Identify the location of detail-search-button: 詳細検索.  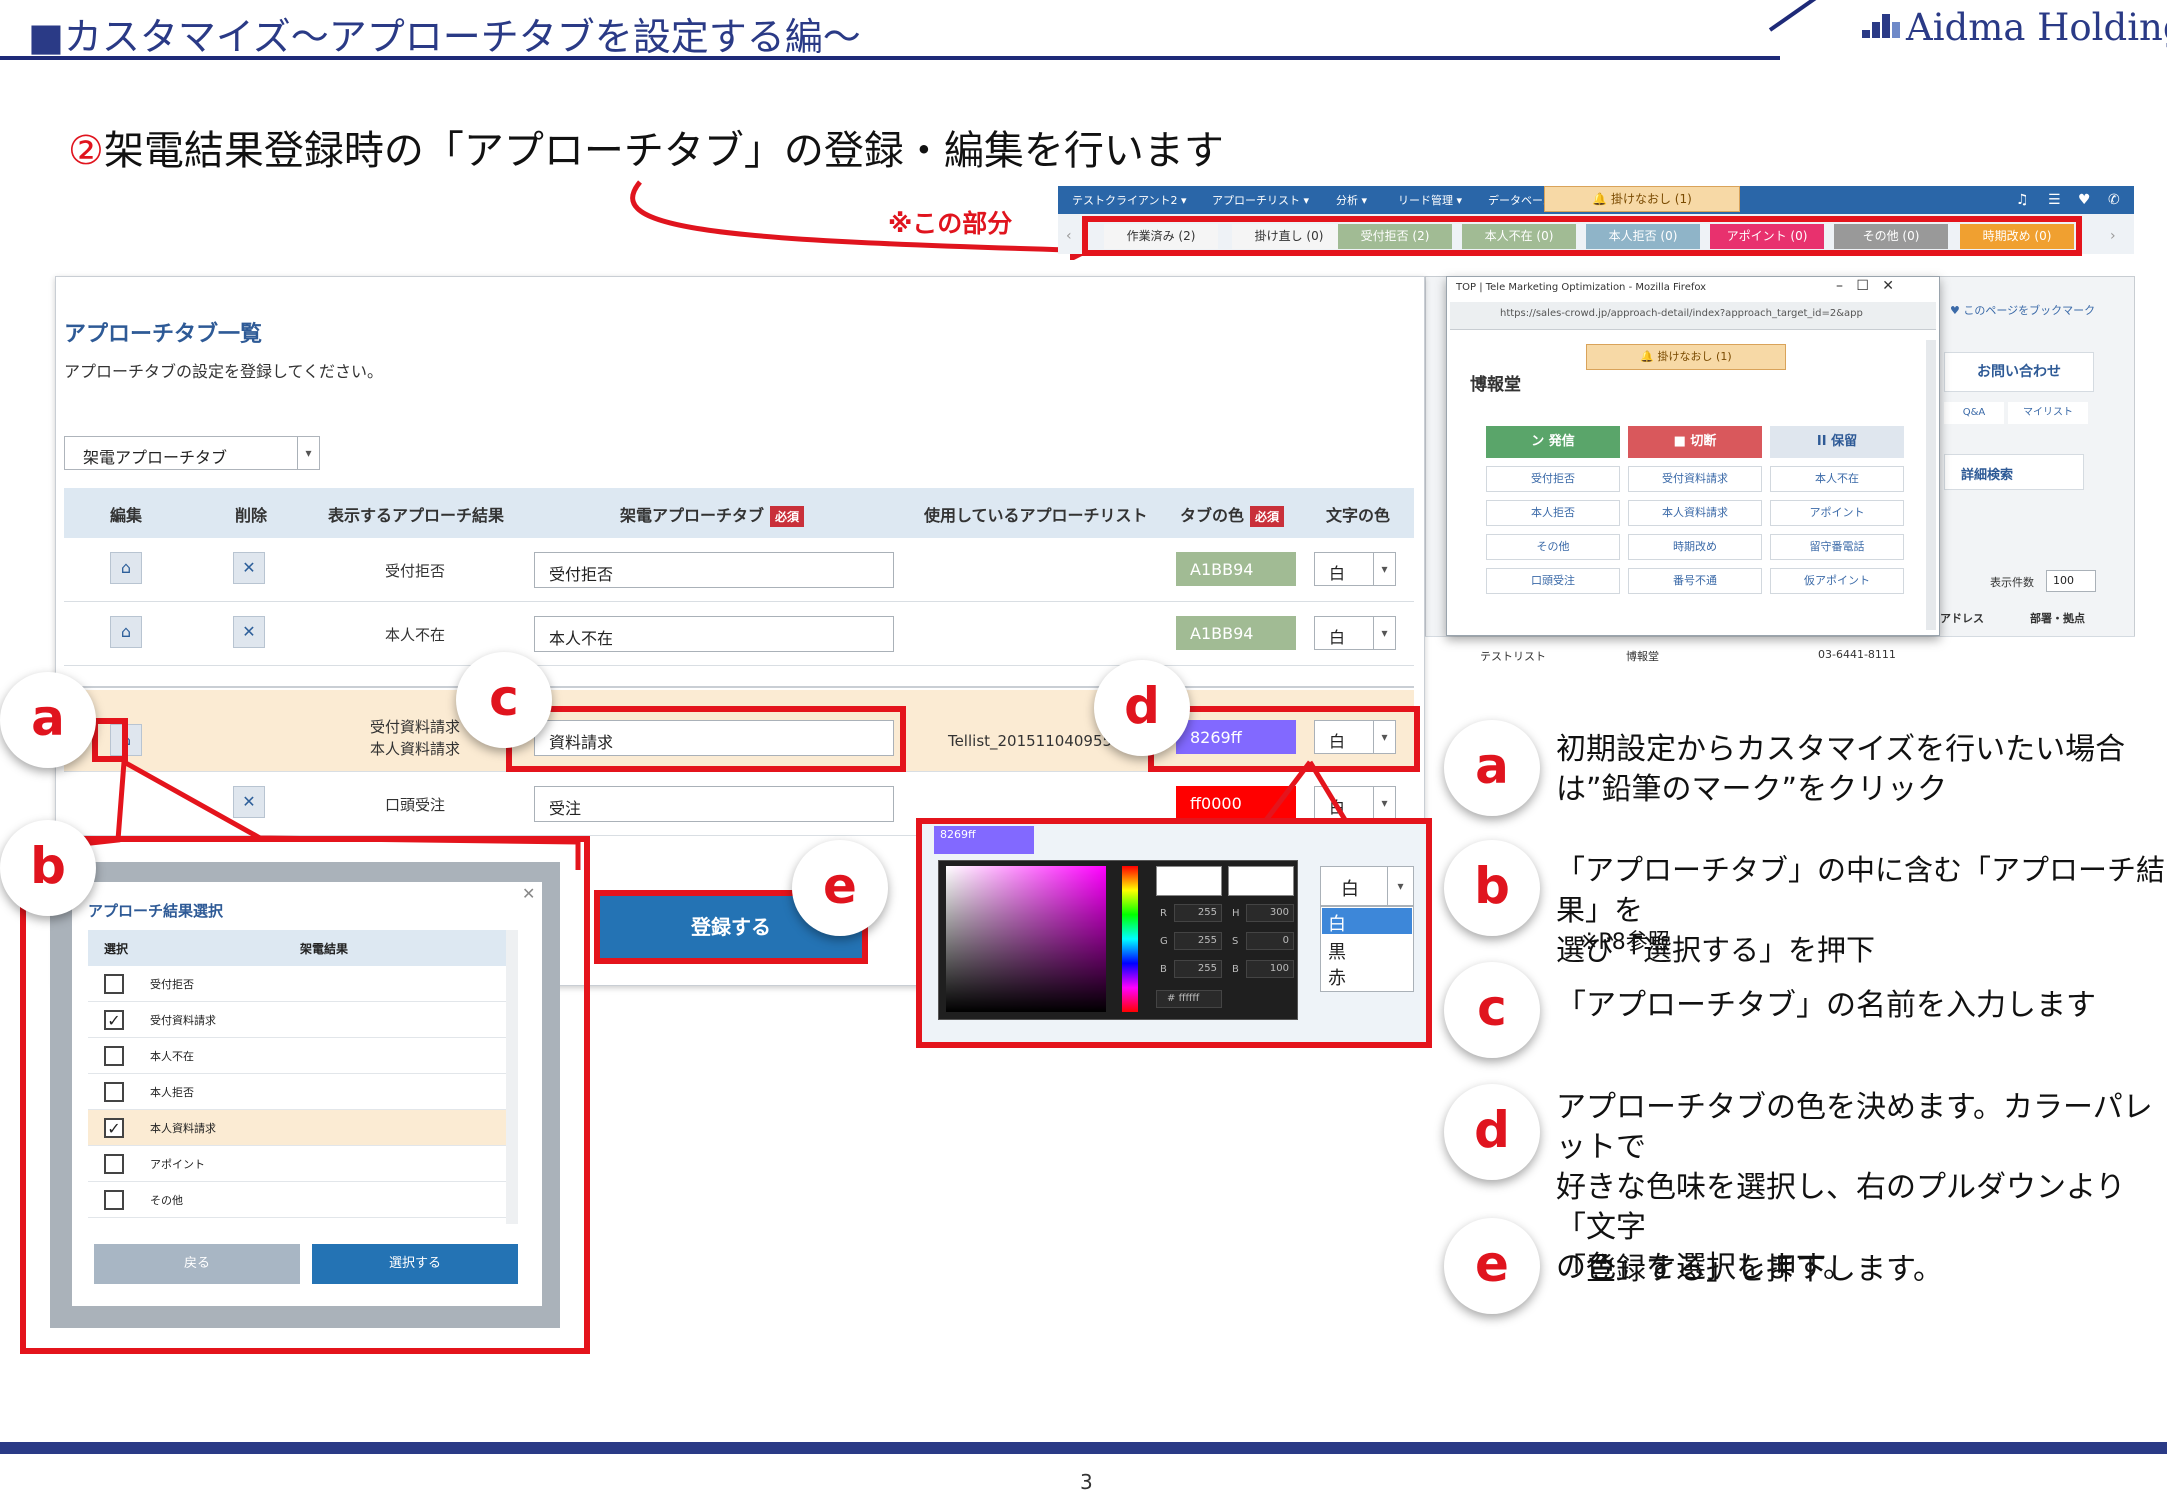
(2014, 472).